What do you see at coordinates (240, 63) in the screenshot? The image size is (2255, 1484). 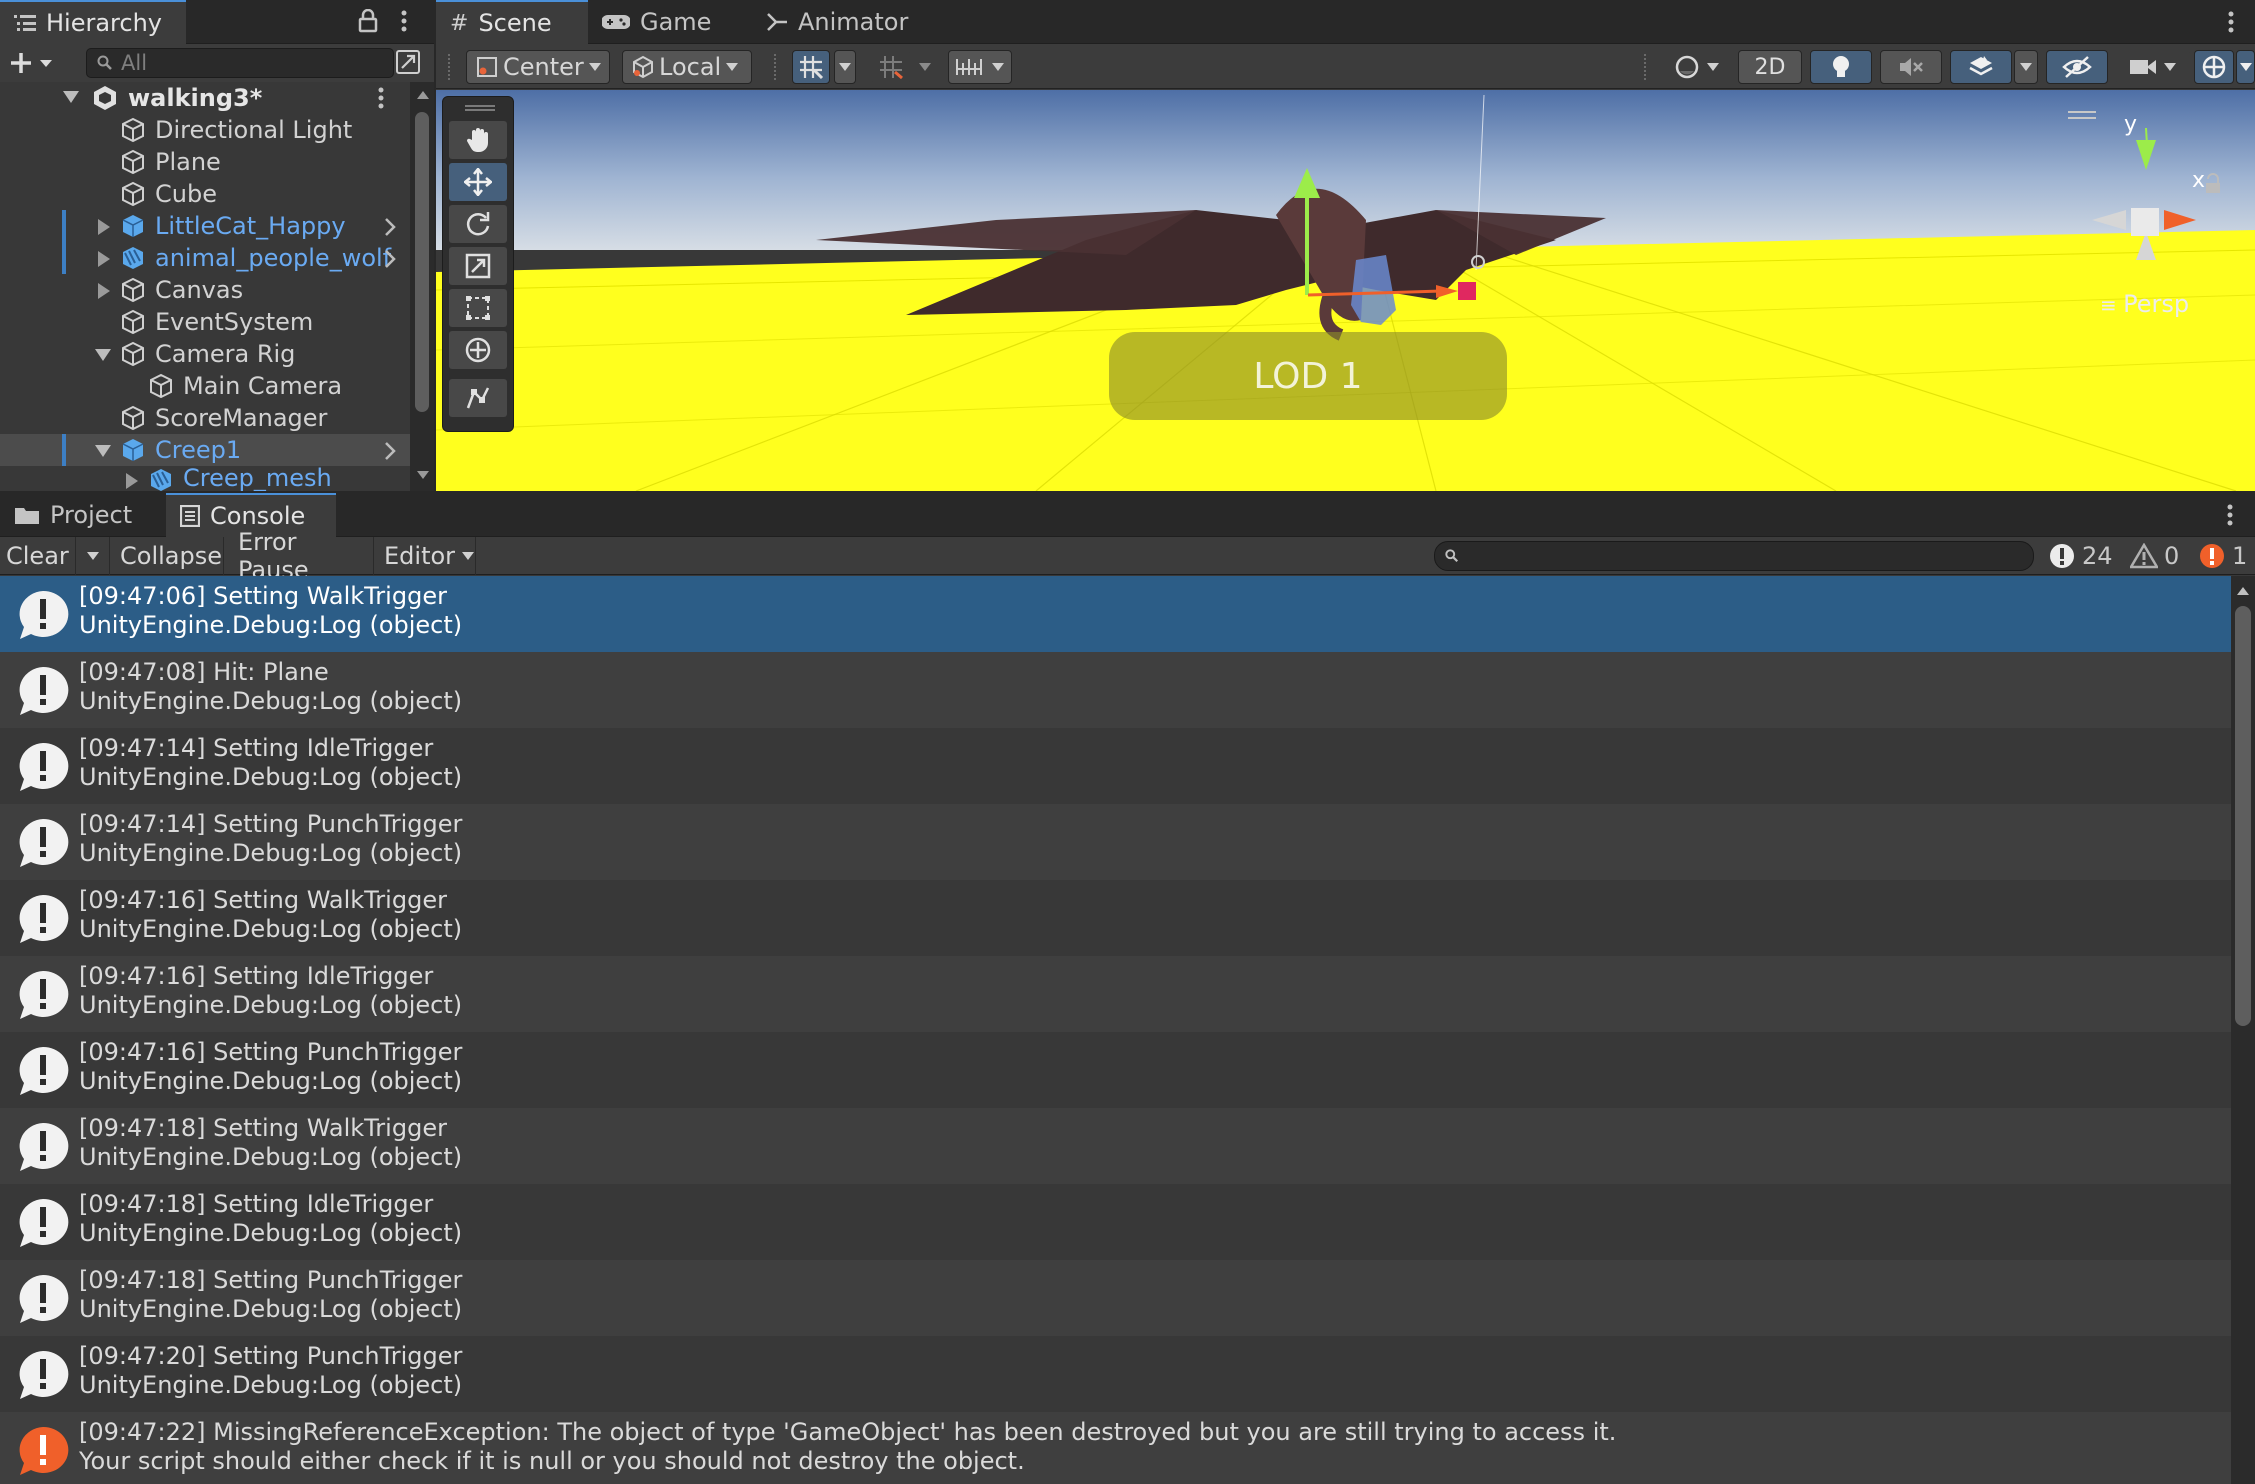 I see `hierarchy-search-input: All` at bounding box center [240, 63].